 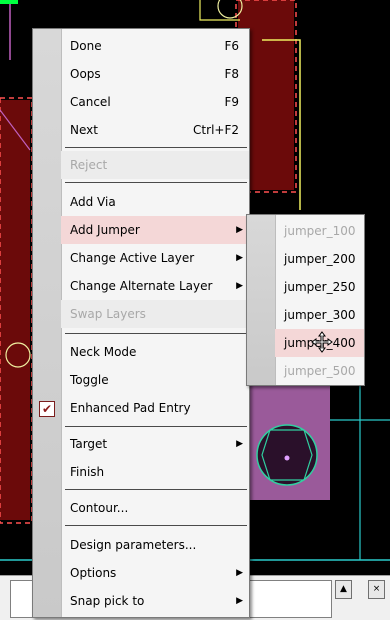 What do you see at coordinates (216, 130) in the screenshot?
I see `shortcut-label: Ctrl+F2` at bounding box center [216, 130].